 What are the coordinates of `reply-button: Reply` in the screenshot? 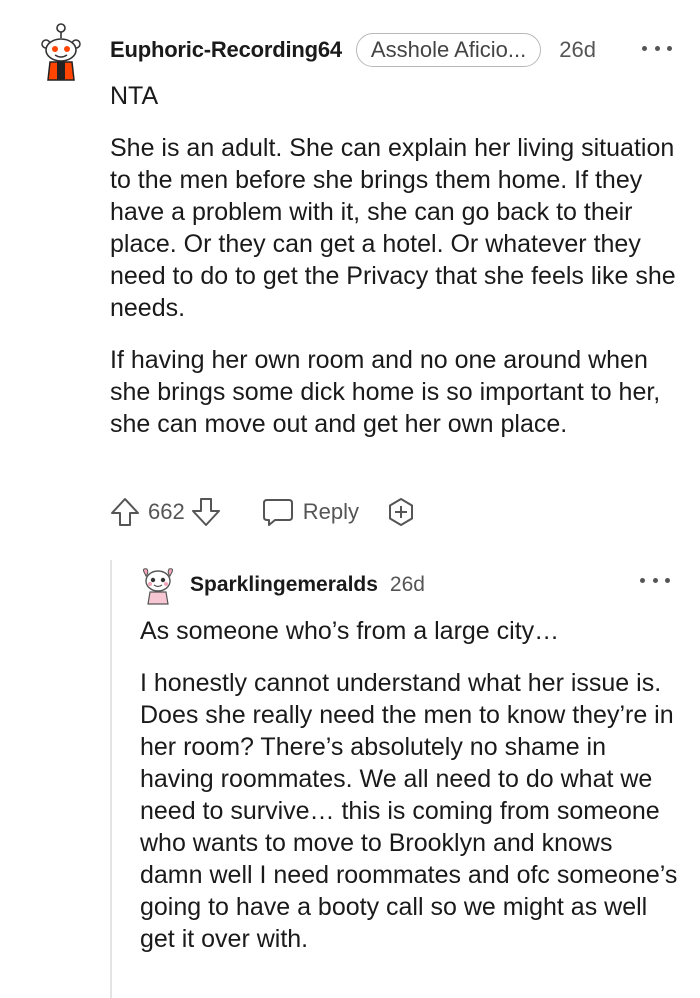 It's located at (310, 512).